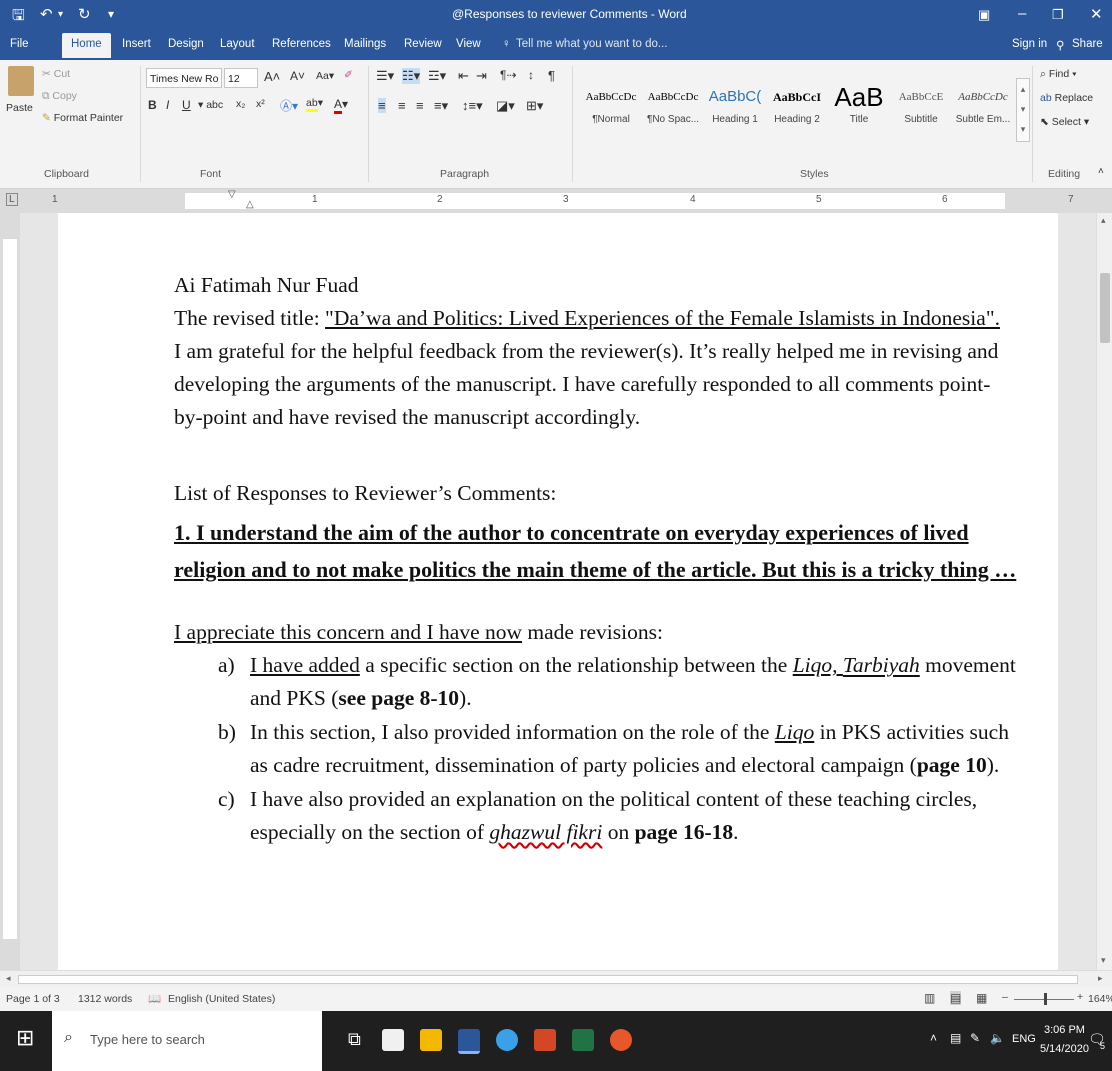 The height and width of the screenshot is (1071, 1112). I want to click on clock-time: 3:06 PM, so click(1064, 1030).